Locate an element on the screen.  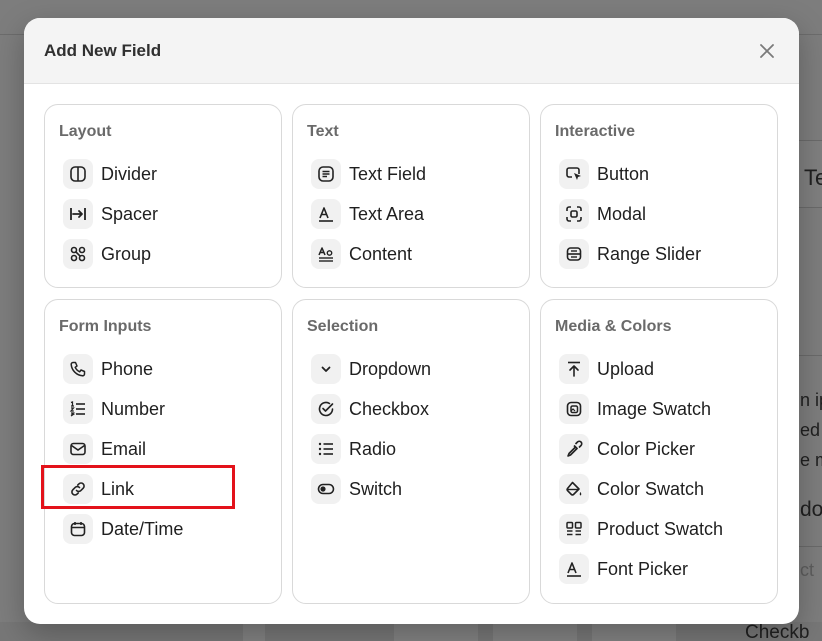
background-text: ed is located at coordinates (810, 430).